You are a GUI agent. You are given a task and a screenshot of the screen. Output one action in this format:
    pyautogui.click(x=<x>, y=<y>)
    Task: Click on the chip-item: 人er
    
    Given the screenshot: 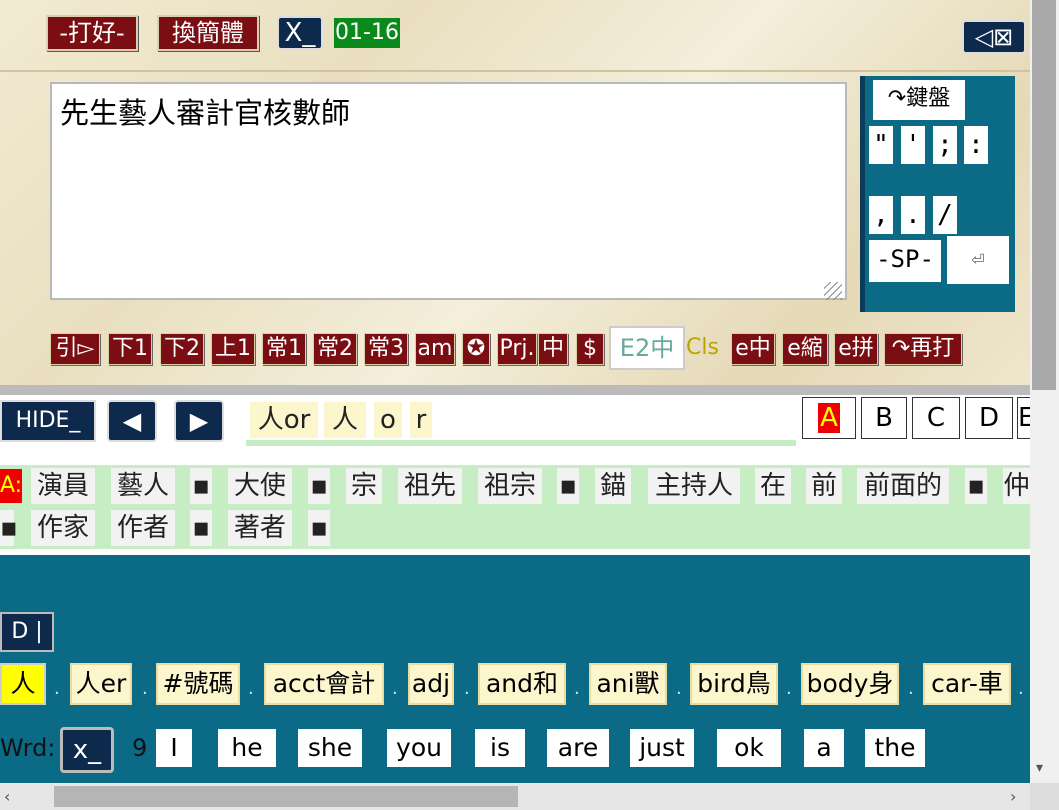 What is the action you would take?
    pyautogui.click(x=101, y=684)
    